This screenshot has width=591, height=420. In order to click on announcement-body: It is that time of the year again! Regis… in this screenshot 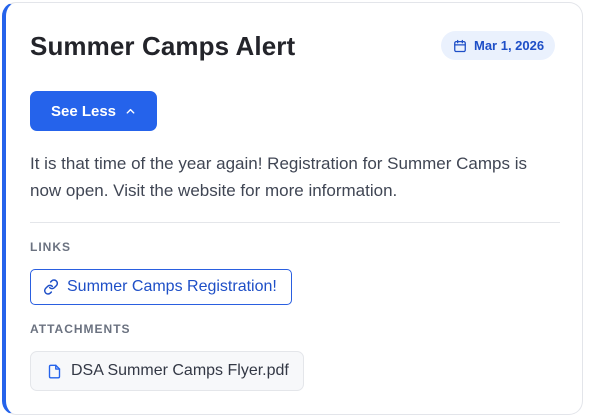, I will do `click(278, 177)`.